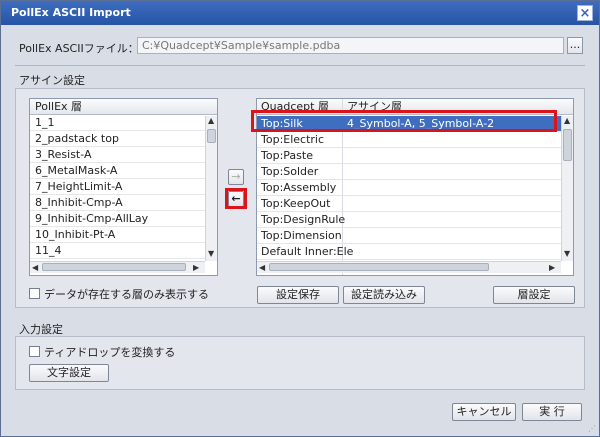 Image resolution: width=600 pixels, height=437 pixels. What do you see at coordinates (409, 172) in the screenshot?
I see `table-row: Top:Solder` at bounding box center [409, 172].